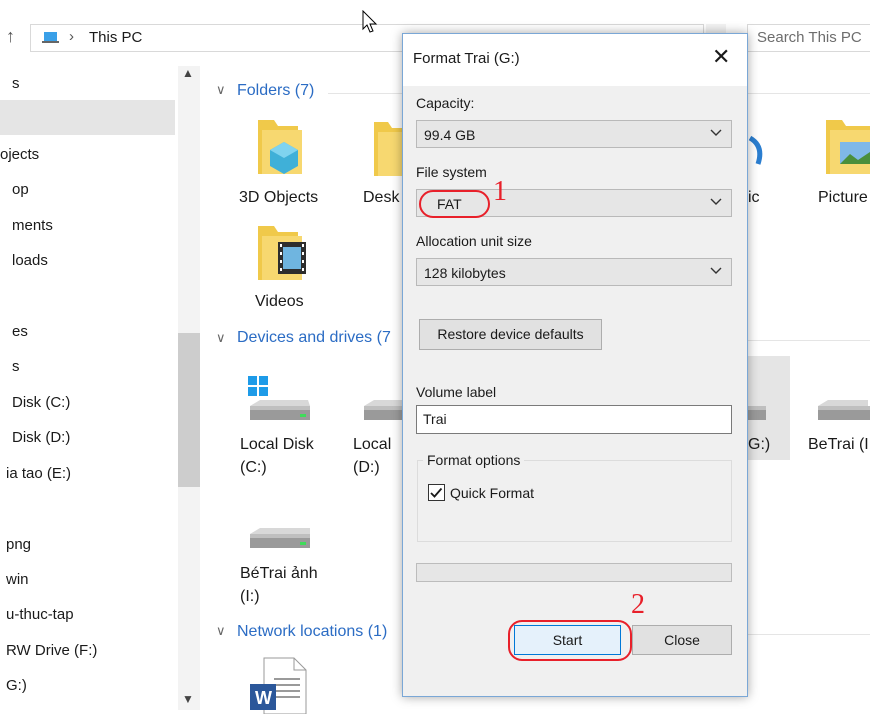 The height and width of the screenshot is (717, 870). What do you see at coordinates (383, 410) in the screenshot?
I see `local-disk-d-icon` at bounding box center [383, 410].